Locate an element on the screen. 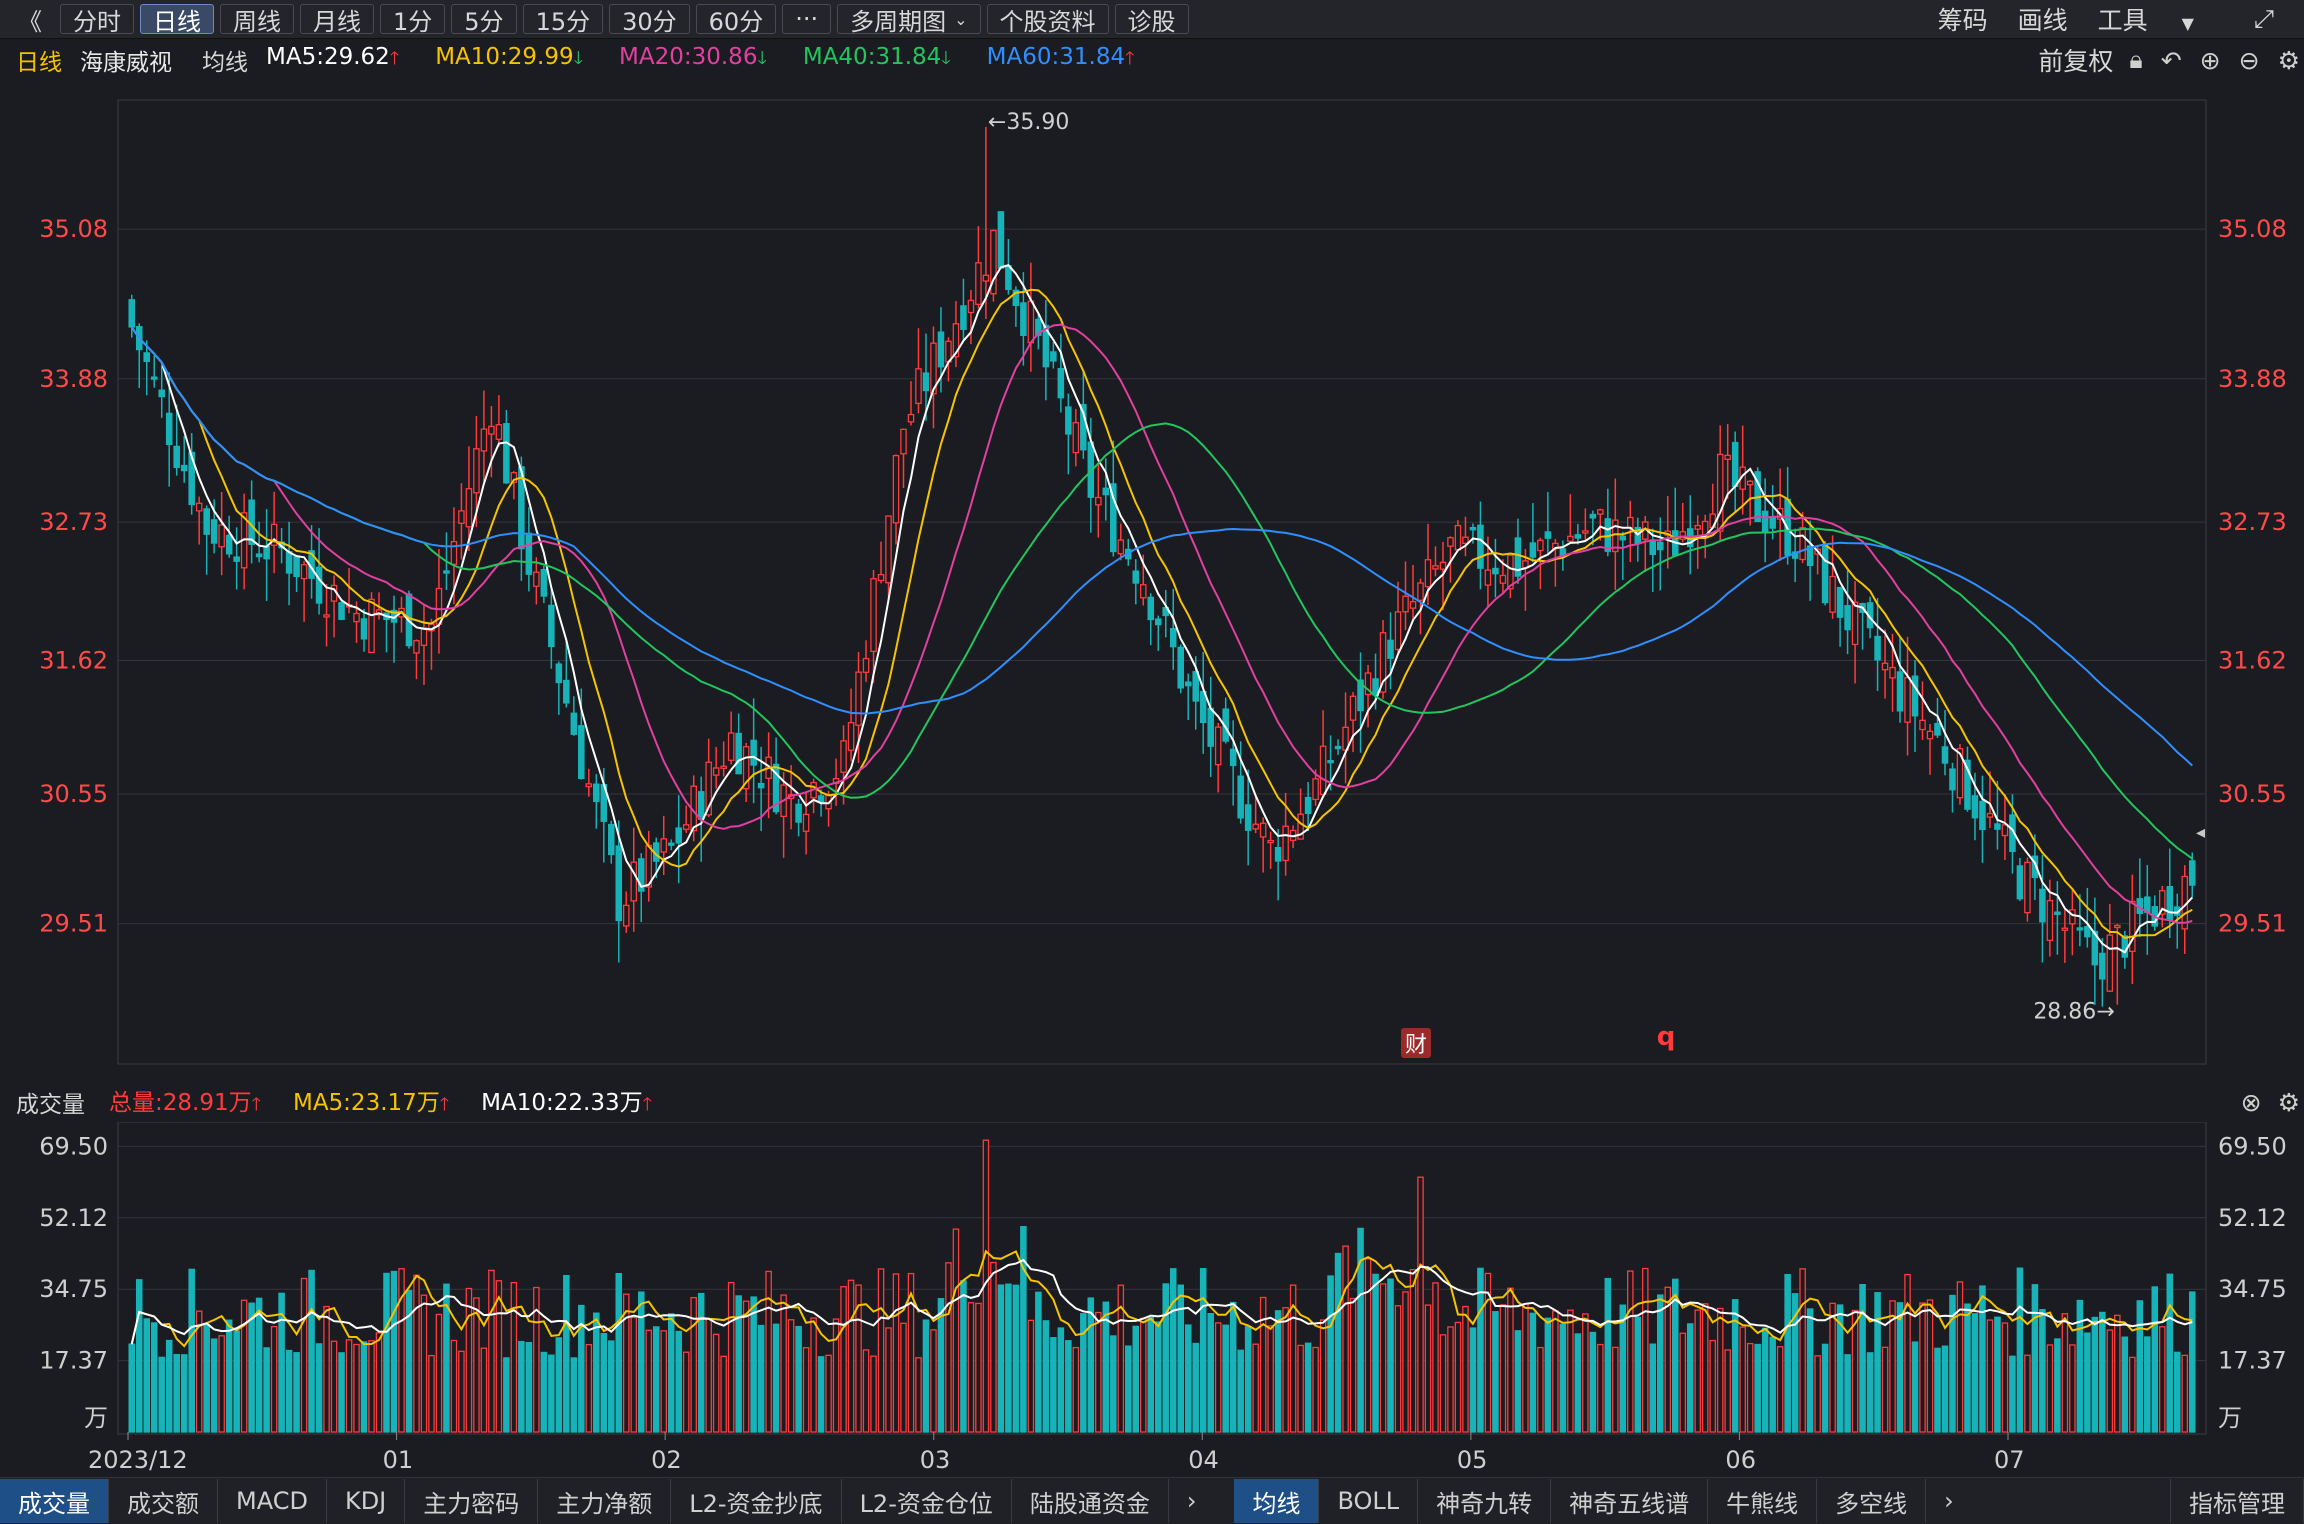 Image resolution: width=2304 pixels, height=1524 pixels. multi-period-dropdown: 多周期图 ⌄ is located at coordinates (909, 20).